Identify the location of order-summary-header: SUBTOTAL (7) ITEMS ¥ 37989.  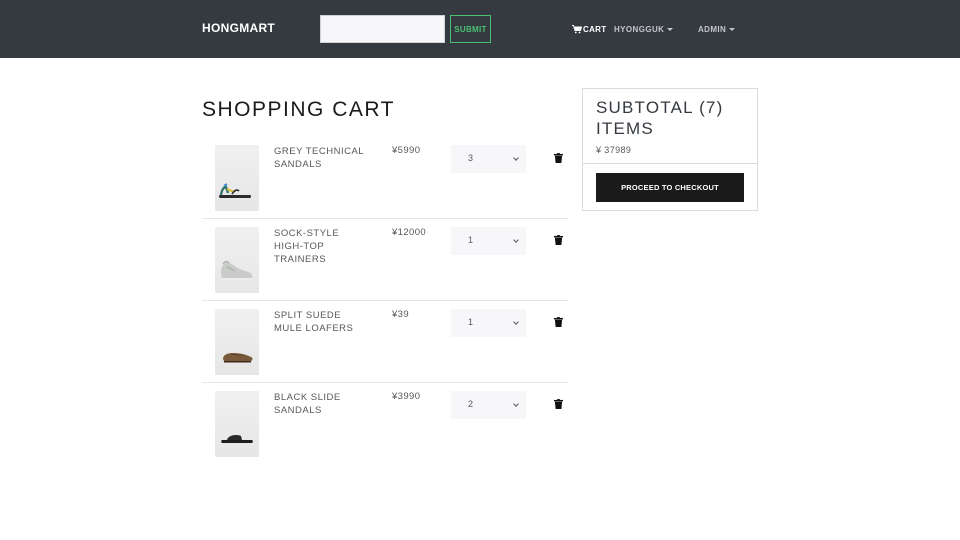
(670, 126).